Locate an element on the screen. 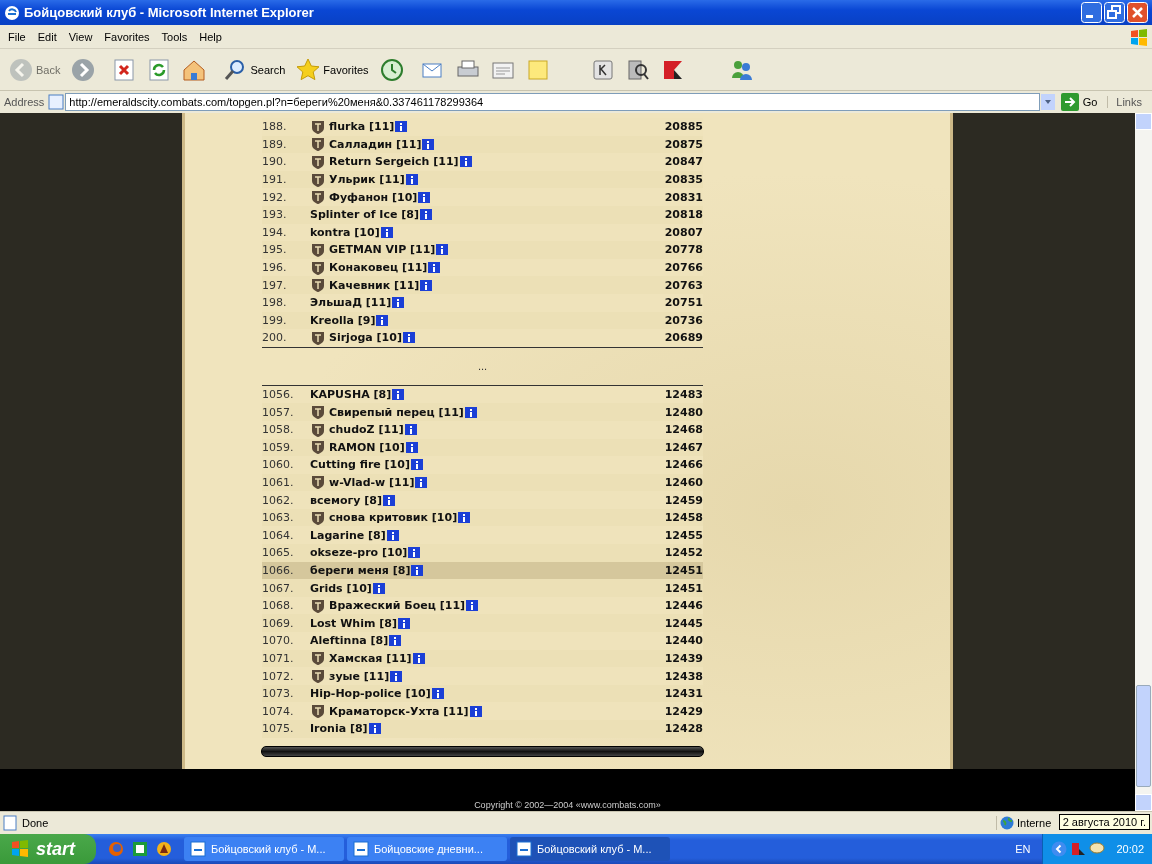 This screenshot has height=864, width=1152. player-name: Конаковец [11] is located at coordinates (378, 268).